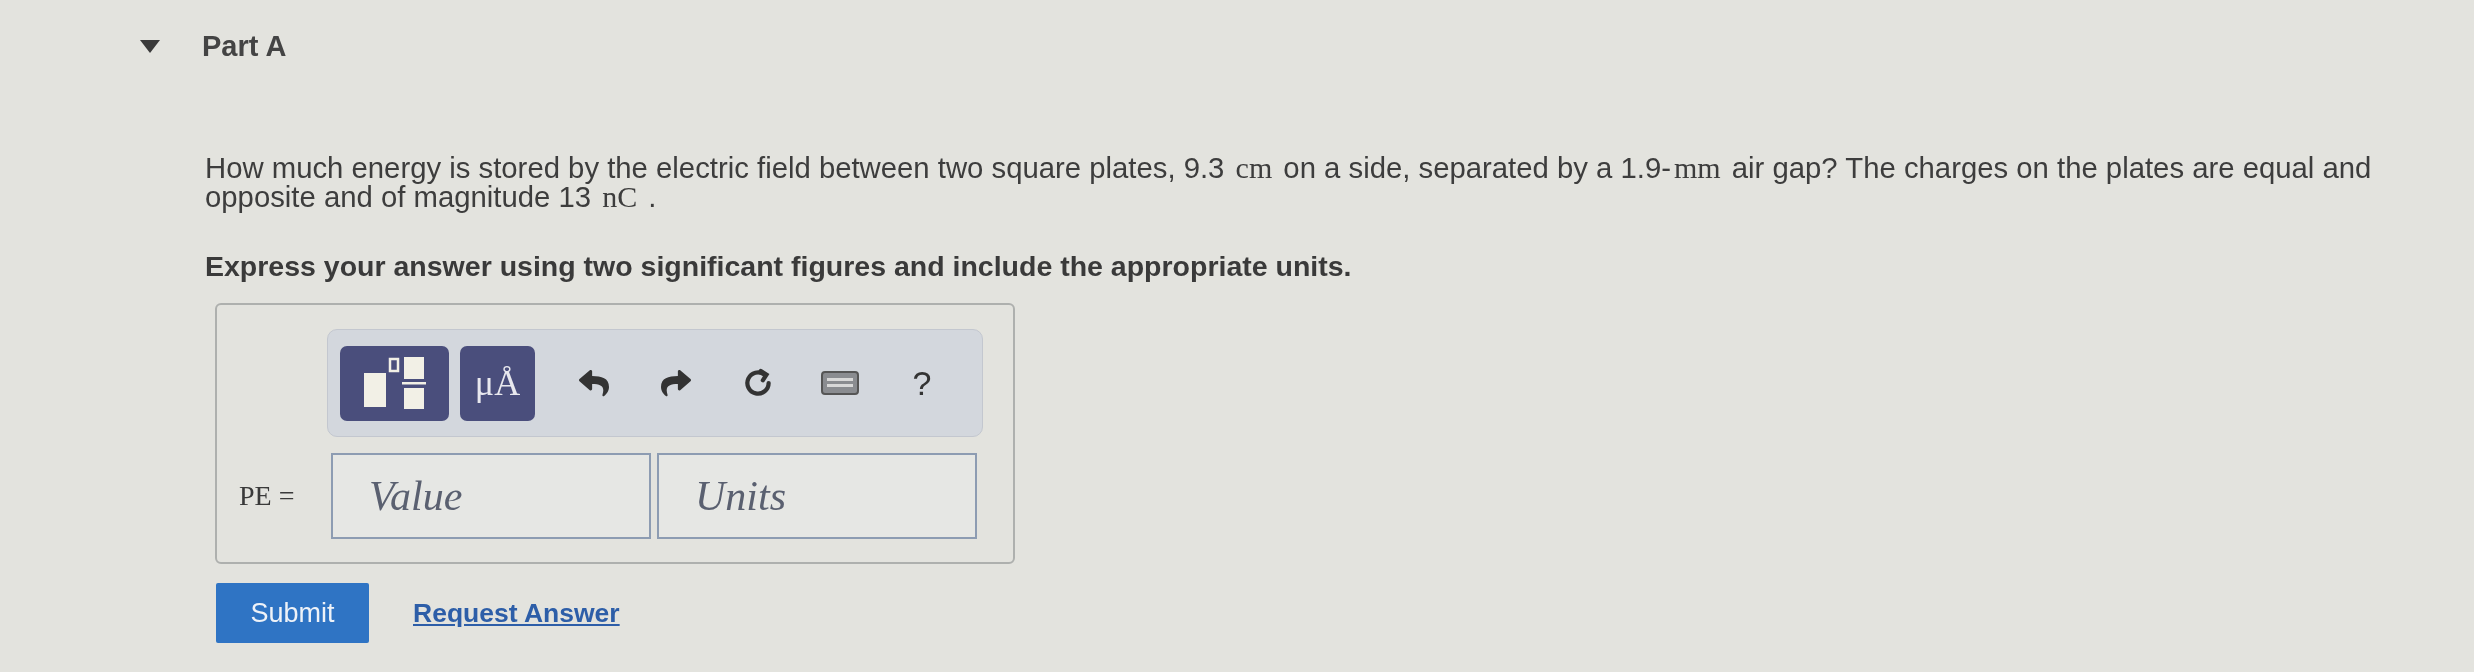  Describe the element at coordinates (676, 383) in the screenshot. I see `redo-icon` at that location.